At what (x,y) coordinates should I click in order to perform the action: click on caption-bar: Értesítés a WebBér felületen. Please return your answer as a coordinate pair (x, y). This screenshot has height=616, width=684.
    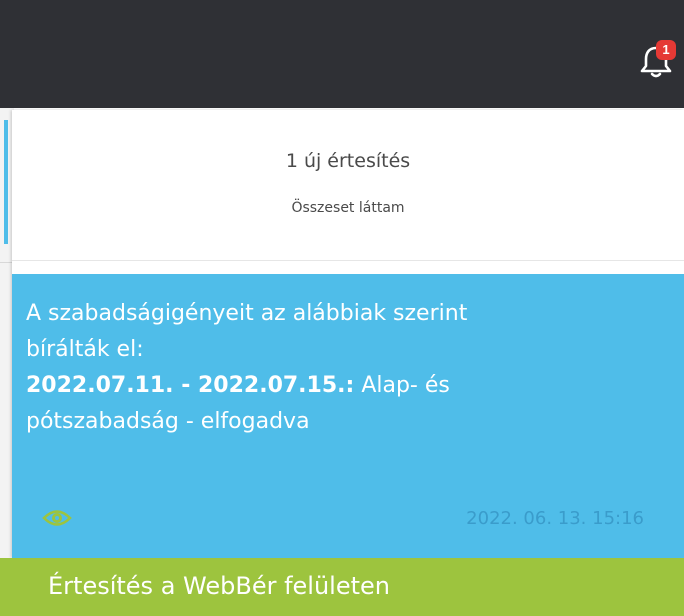
    Looking at the image, I should click on (342, 587).